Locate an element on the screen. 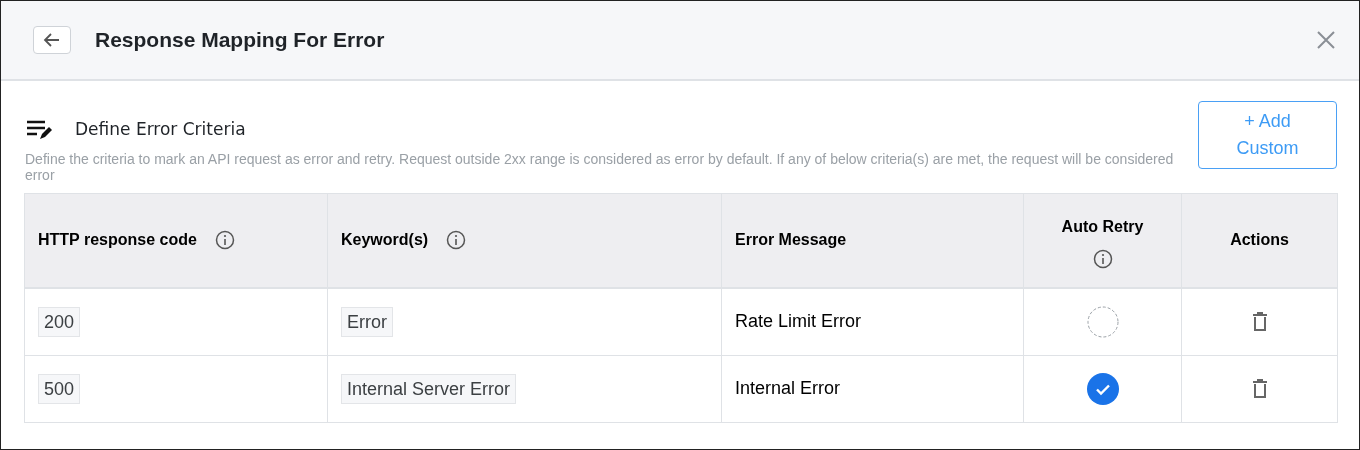 Image resolution: width=1360 pixels, height=450 pixels. back-arrow-icon is located at coordinates (52, 40).